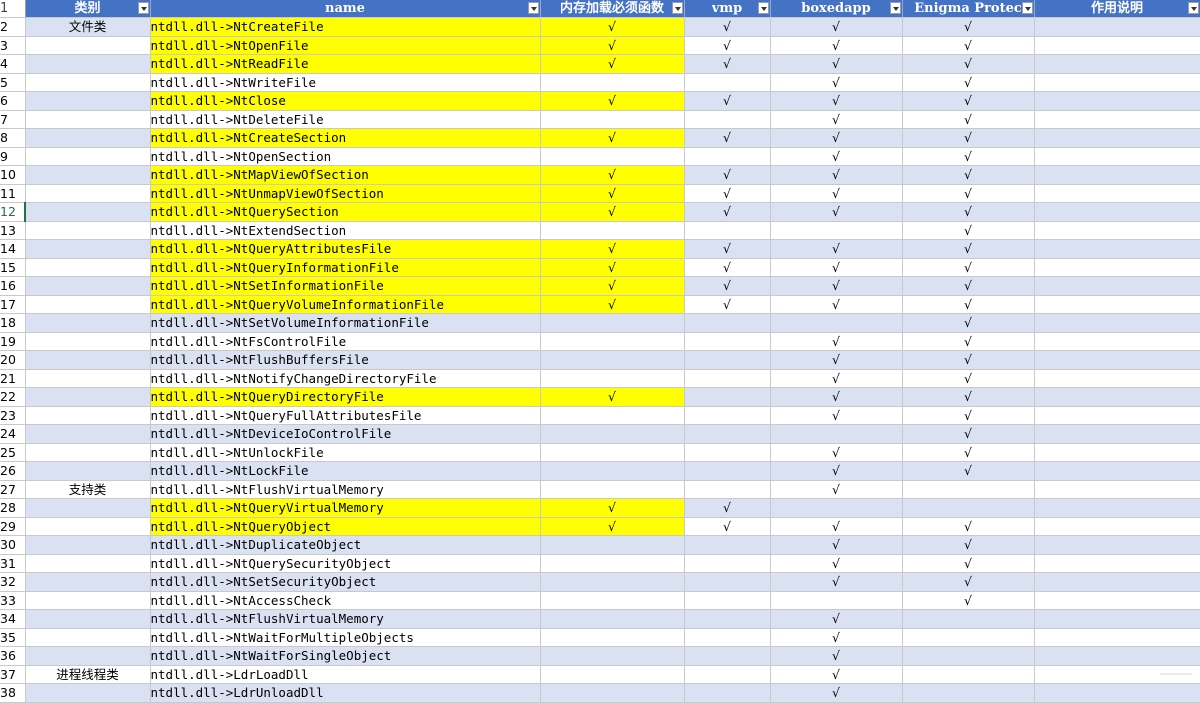 The width and height of the screenshot is (1200, 703). I want to click on row-number: 9, so click(13, 156).